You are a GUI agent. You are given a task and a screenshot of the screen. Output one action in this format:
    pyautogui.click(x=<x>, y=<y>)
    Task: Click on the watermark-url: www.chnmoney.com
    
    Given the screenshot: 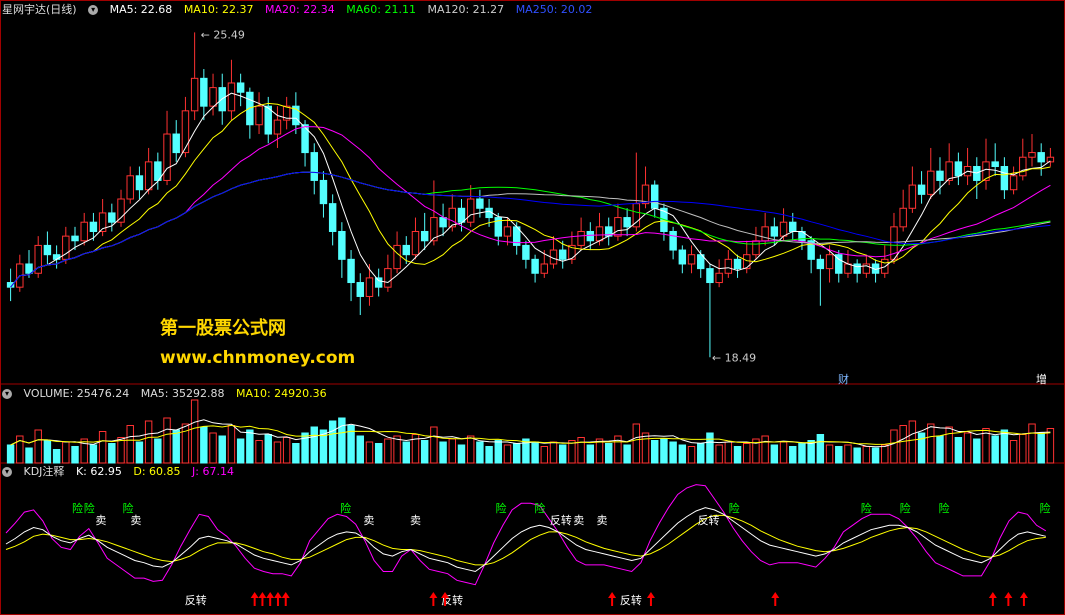 What is the action you would take?
    pyautogui.click(x=258, y=358)
    